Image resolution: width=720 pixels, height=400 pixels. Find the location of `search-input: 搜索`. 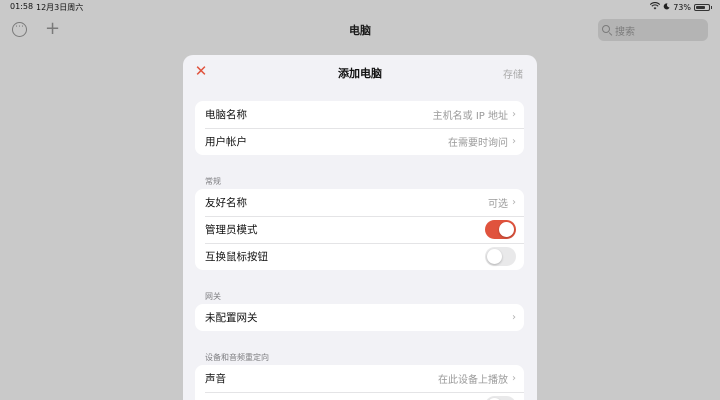

search-input: 搜索 is located at coordinates (653, 30).